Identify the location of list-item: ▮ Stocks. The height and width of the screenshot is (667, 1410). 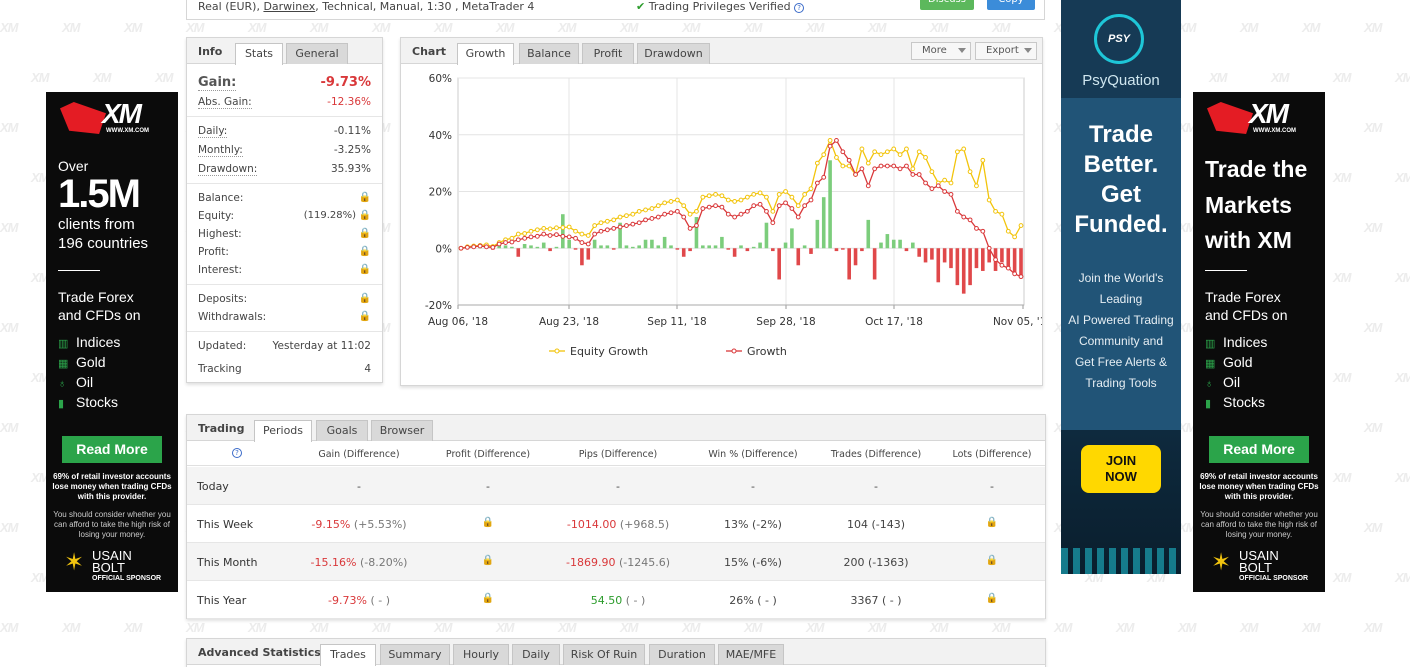
(88, 402).